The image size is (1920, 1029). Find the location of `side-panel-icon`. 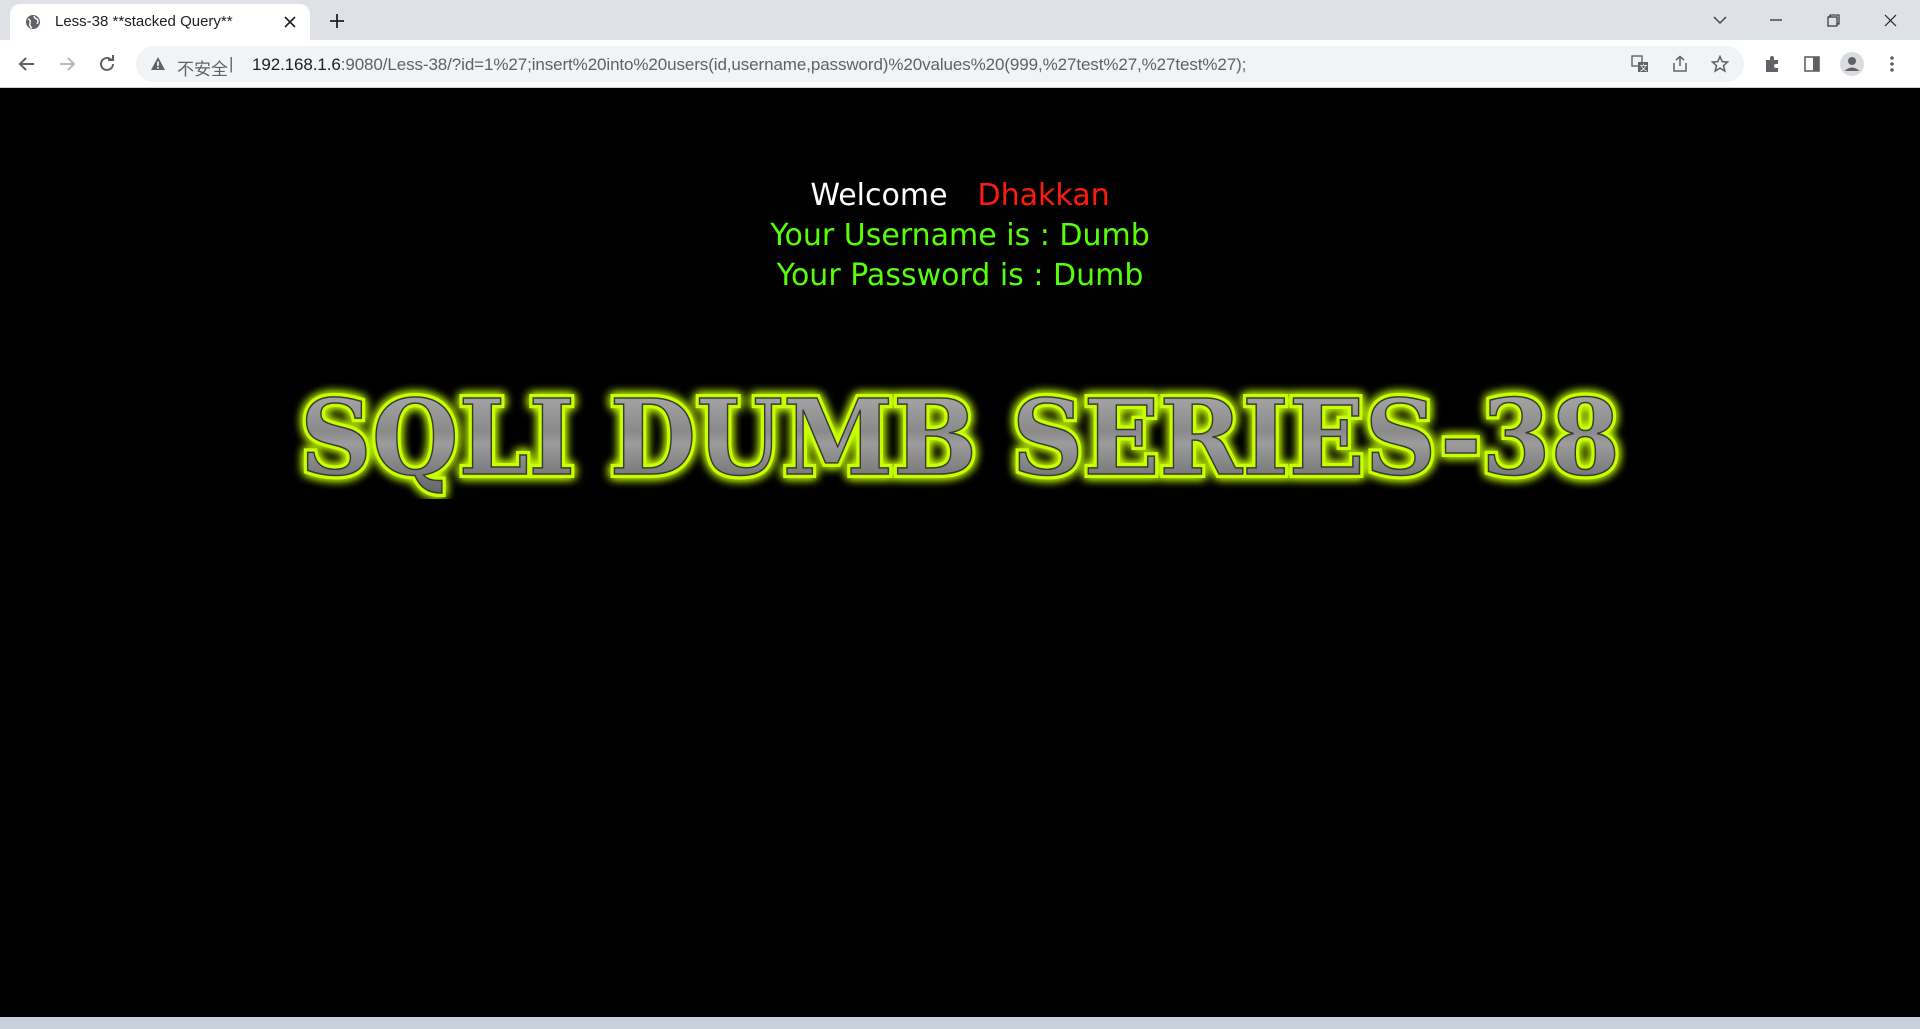

side-panel-icon is located at coordinates (1812, 64).